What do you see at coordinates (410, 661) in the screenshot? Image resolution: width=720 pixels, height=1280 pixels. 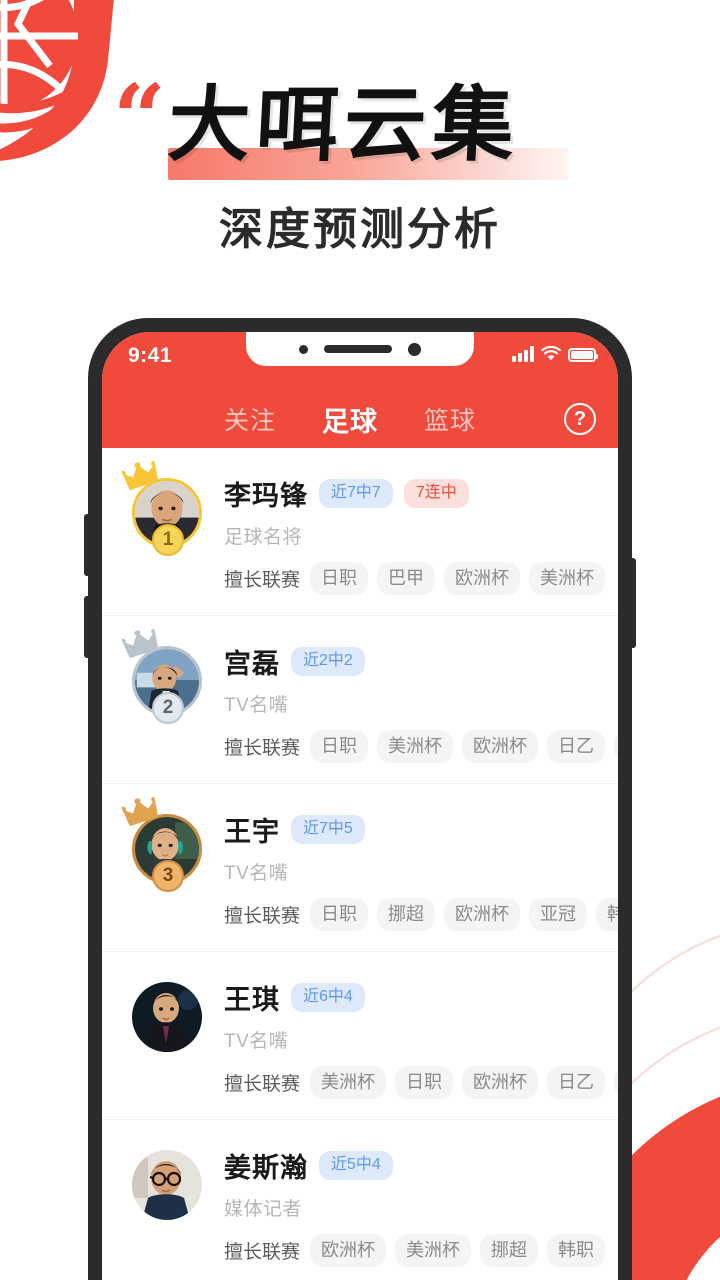 I see `expert-name-row: 宫磊 近2中2` at bounding box center [410, 661].